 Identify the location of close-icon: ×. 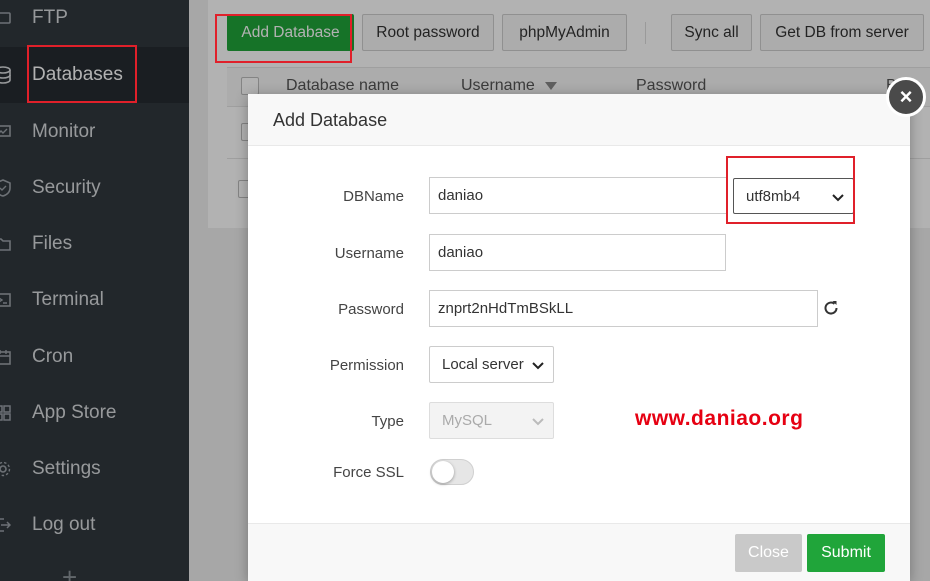
(906, 97).